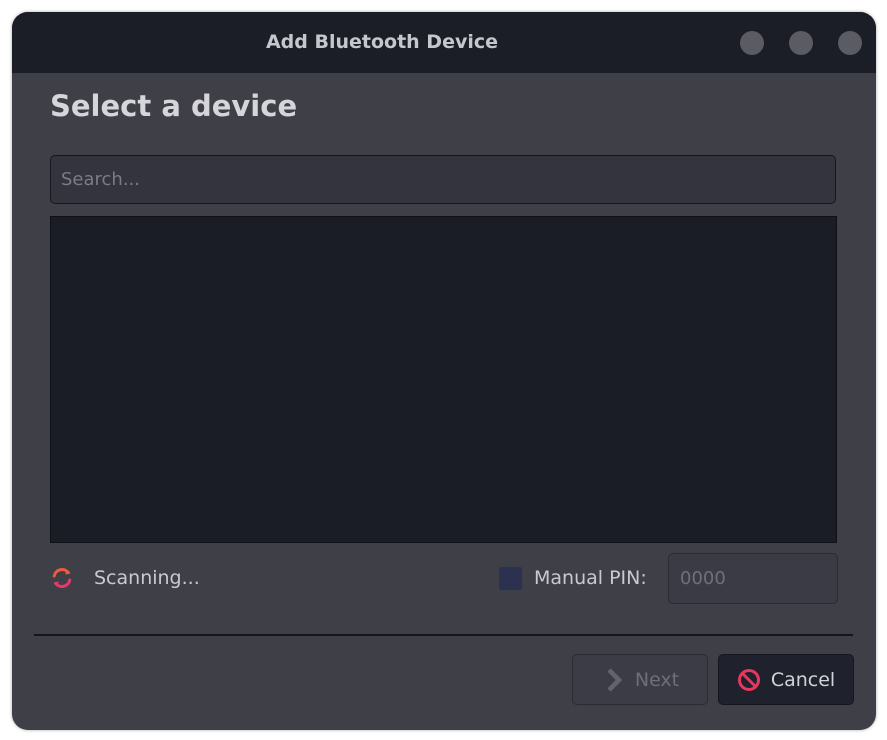 Image resolution: width=887 pixels, height=740 pixels. What do you see at coordinates (803, 679) in the screenshot?
I see `cancel-label: Cancel` at bounding box center [803, 679].